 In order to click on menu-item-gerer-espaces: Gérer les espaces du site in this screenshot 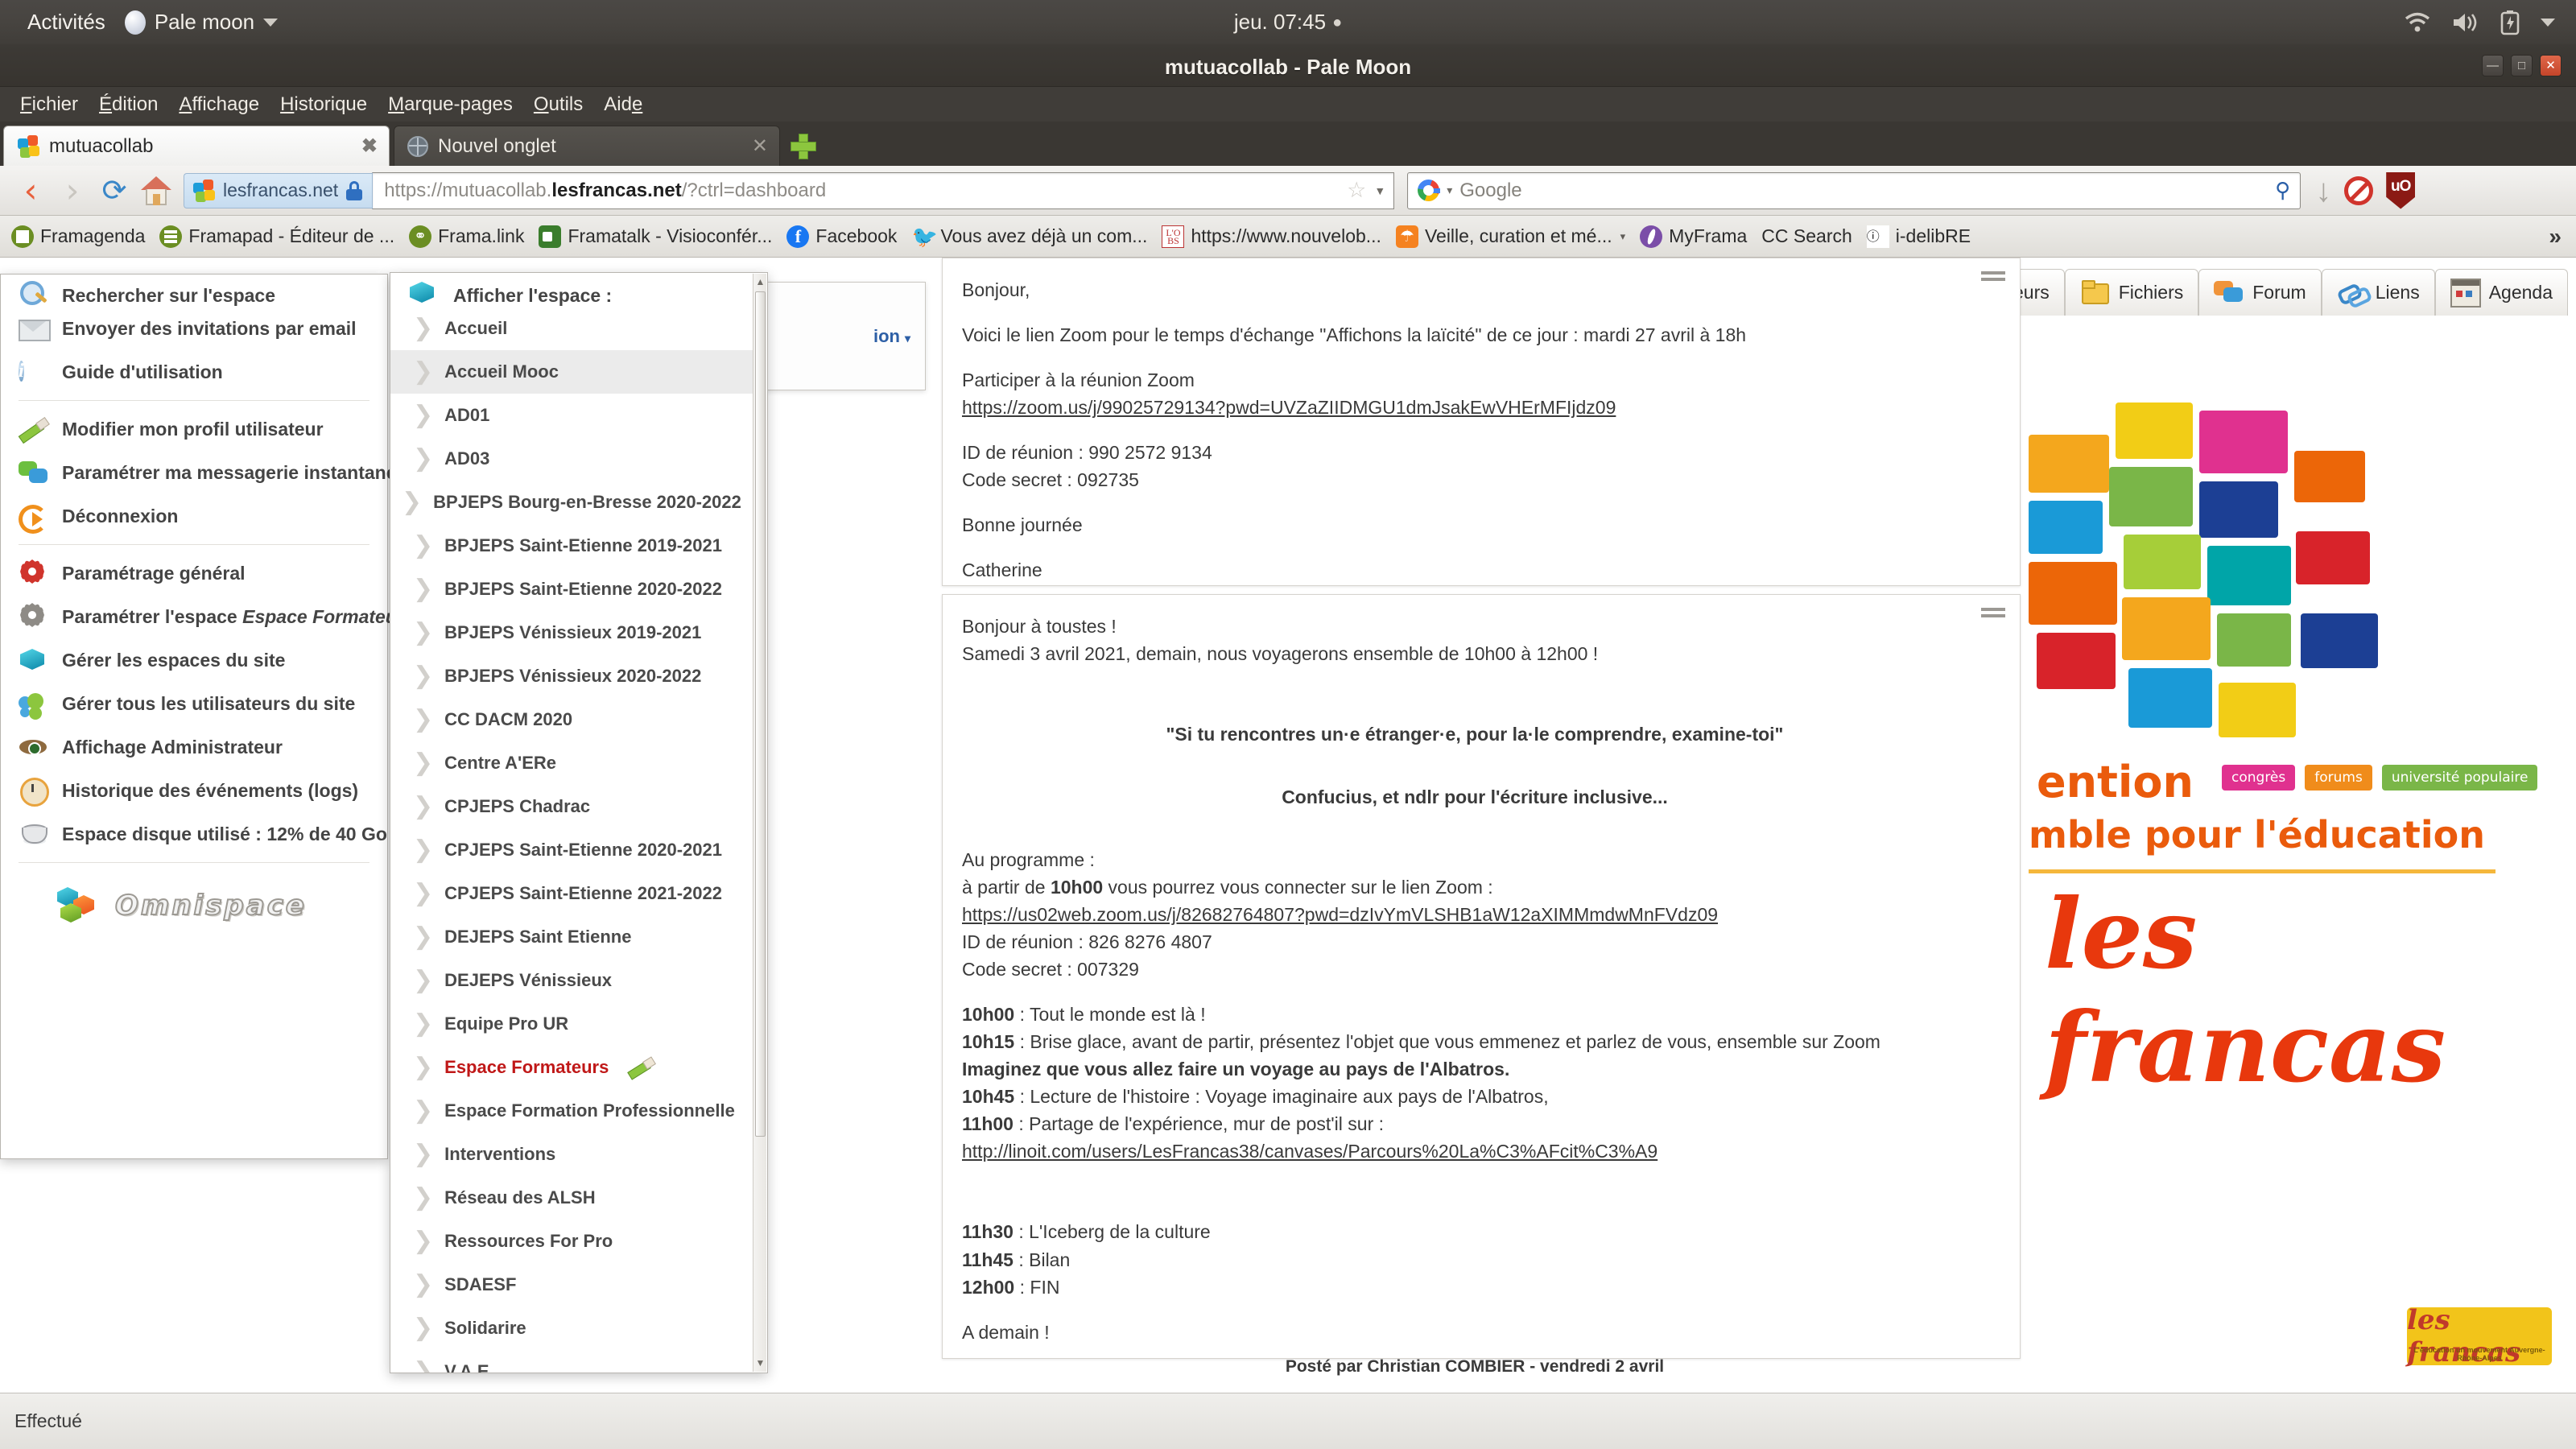, I will do `click(194, 660)`.